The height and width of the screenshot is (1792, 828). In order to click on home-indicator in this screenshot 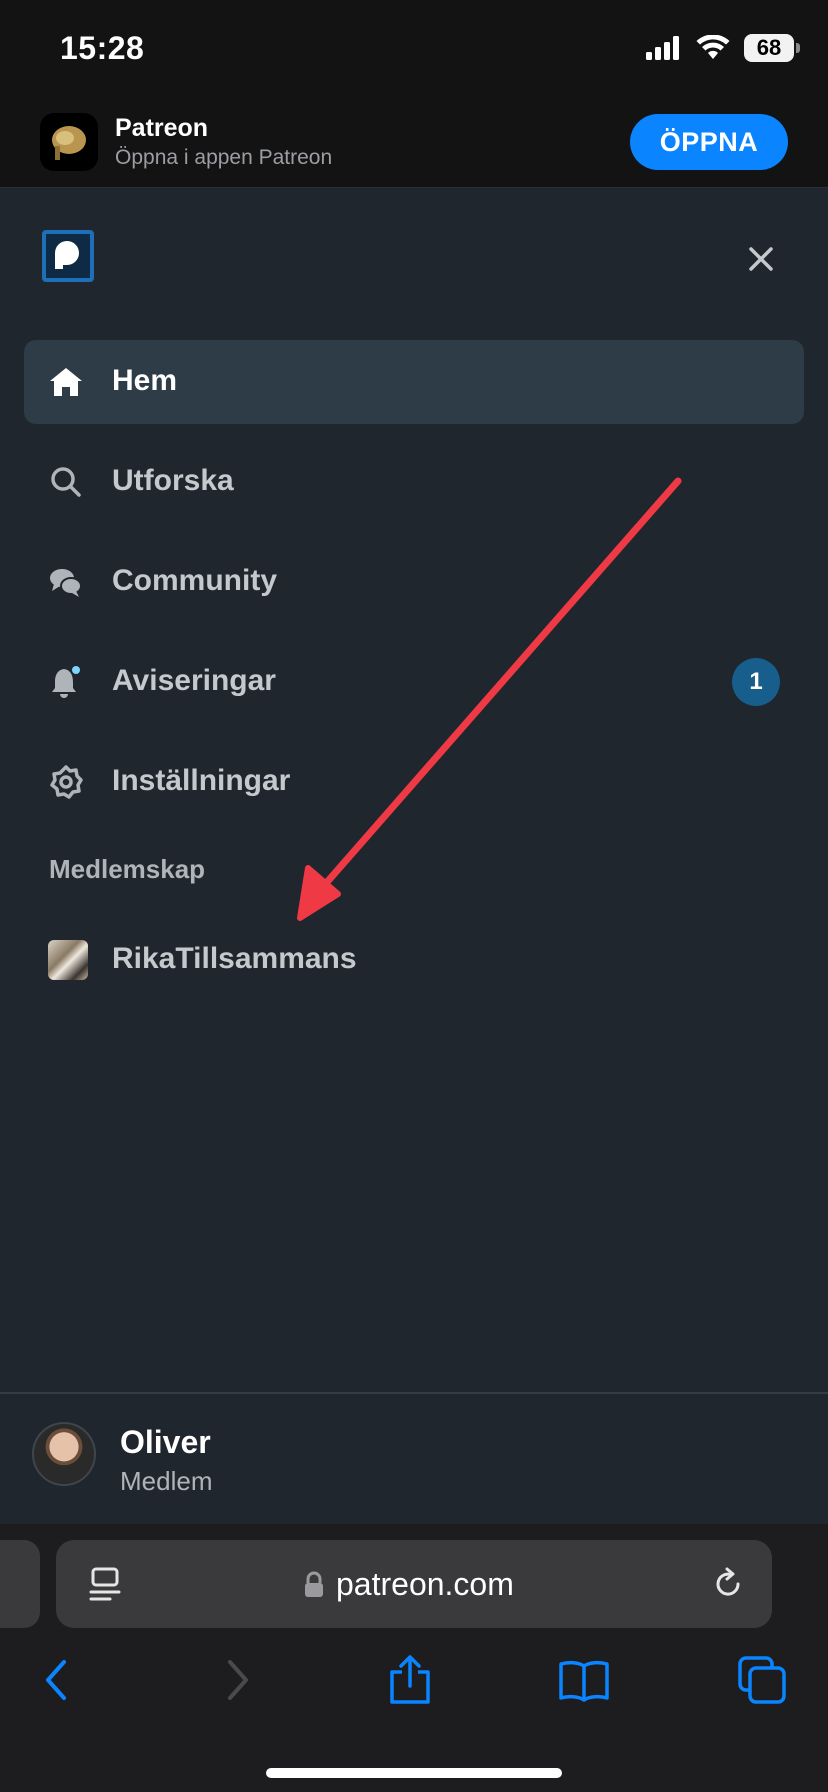, I will do `click(414, 1773)`.